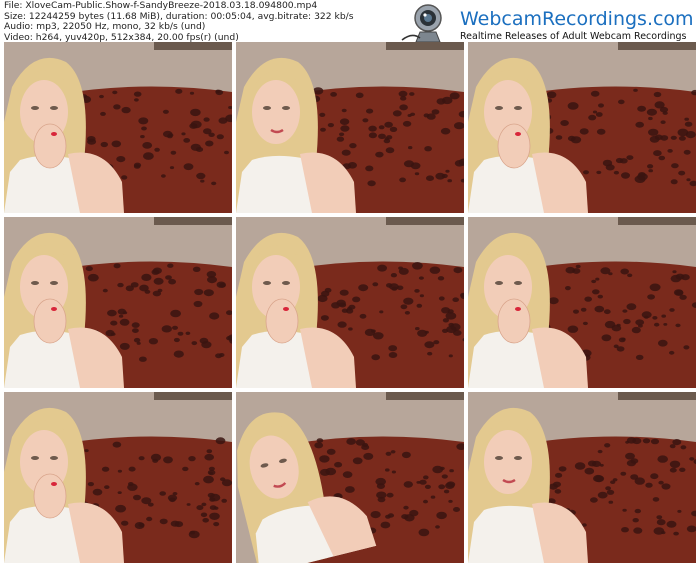 This screenshot has height=565, width=700. I want to click on webcam-icon, so click(421, 23).